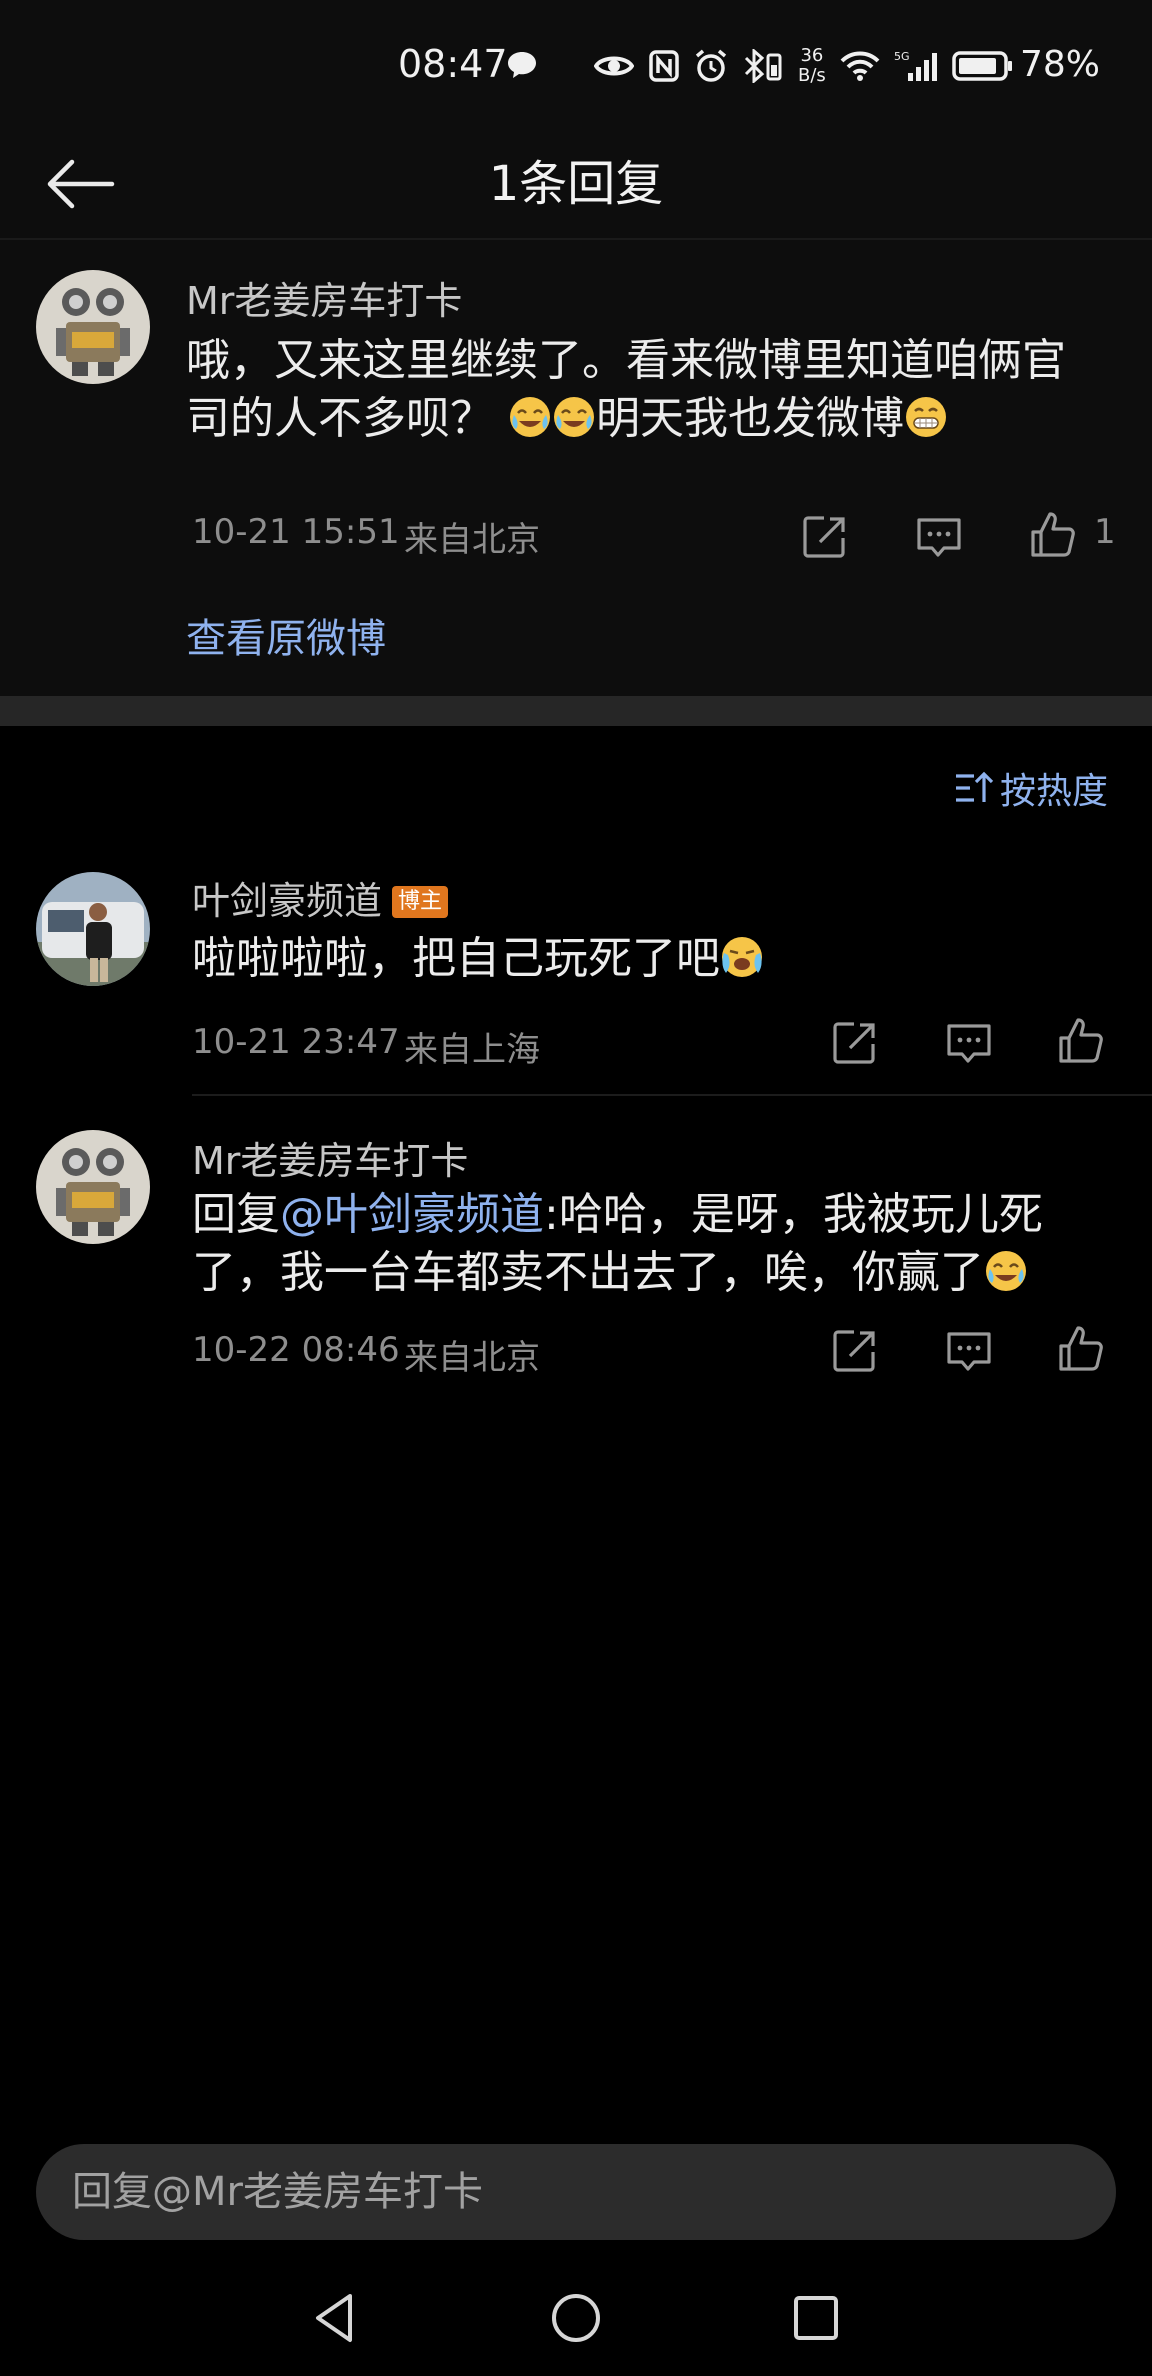 This screenshot has width=1152, height=2376. Describe the element at coordinates (576, 711) in the screenshot. I see `section-divider` at that location.